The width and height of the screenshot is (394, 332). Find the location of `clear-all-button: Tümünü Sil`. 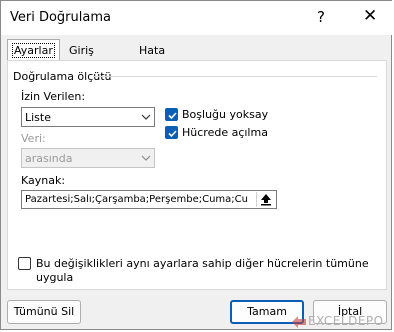

clear-all-button: Tümünü Sil is located at coordinates (44, 312).